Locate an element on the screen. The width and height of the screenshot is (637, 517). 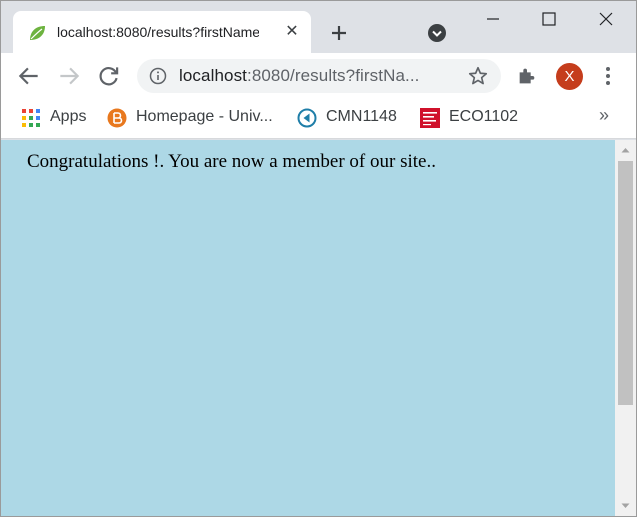
extensions-puzzle-icon is located at coordinates (527, 76).